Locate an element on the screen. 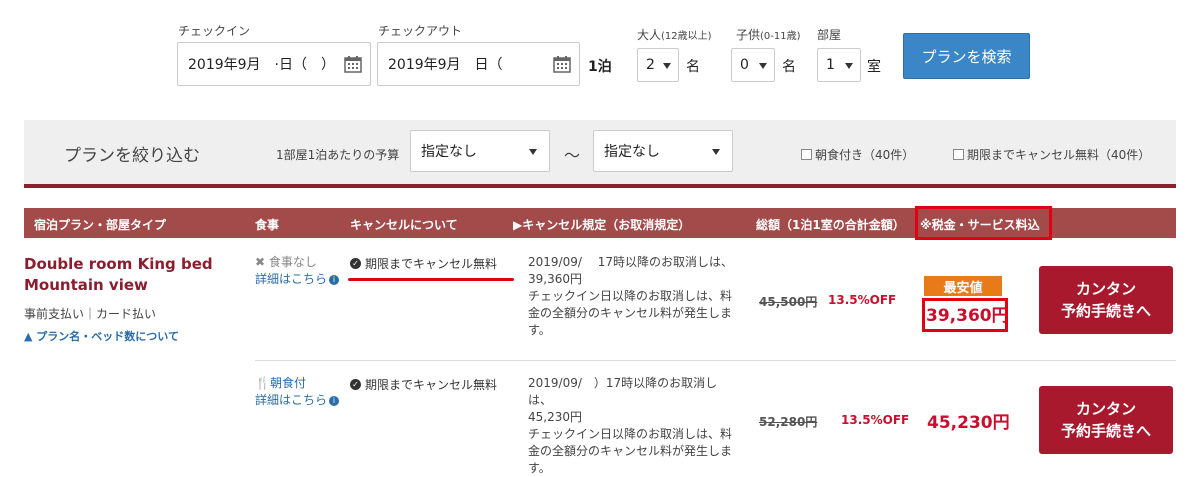  checkin-date-value: 2019年9月 ·日（ ） is located at coordinates (261, 65).